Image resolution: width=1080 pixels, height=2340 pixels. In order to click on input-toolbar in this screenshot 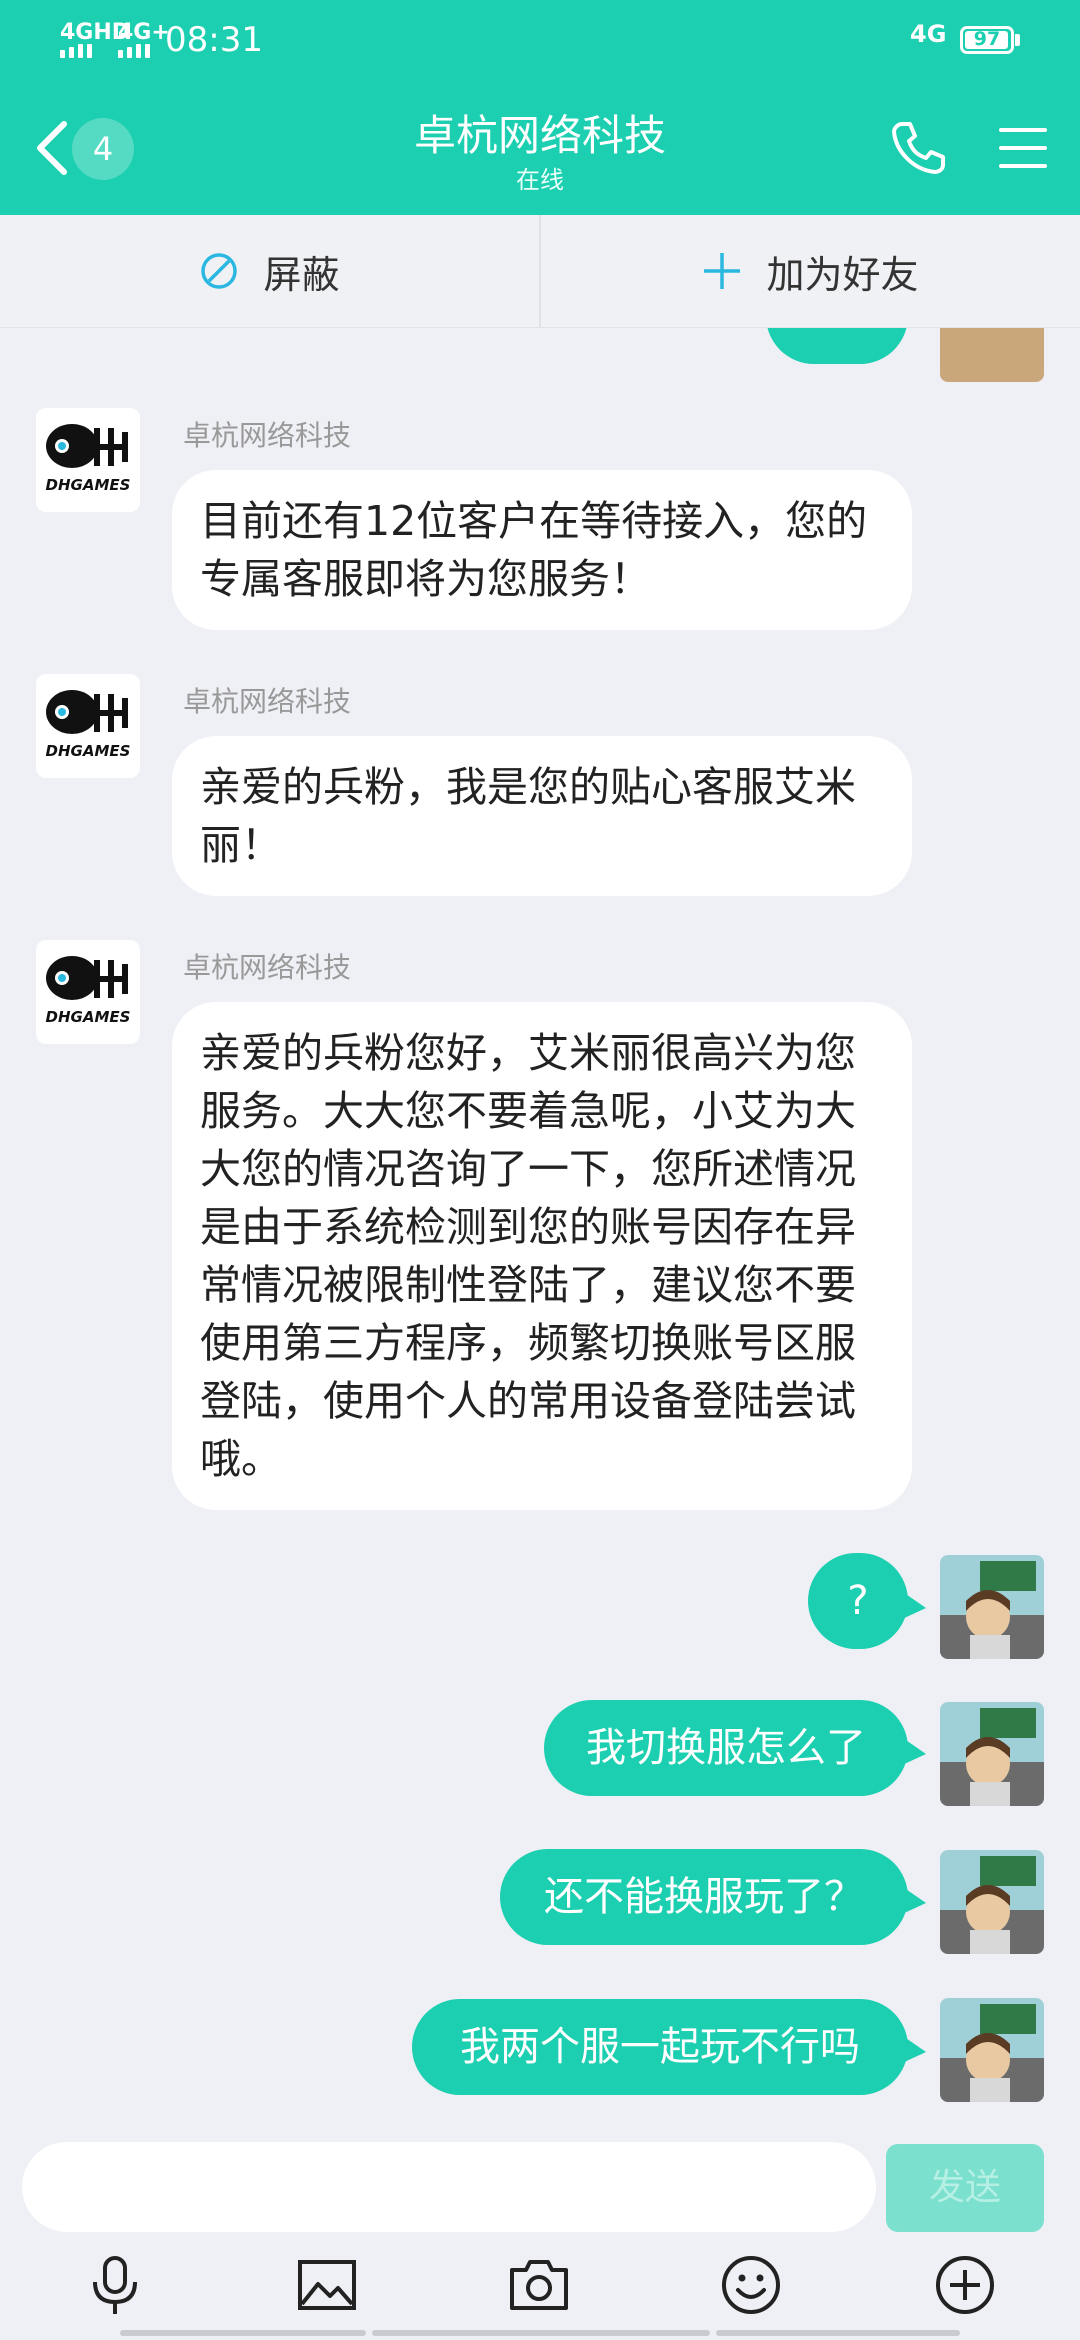, I will do `click(540, 2289)`.